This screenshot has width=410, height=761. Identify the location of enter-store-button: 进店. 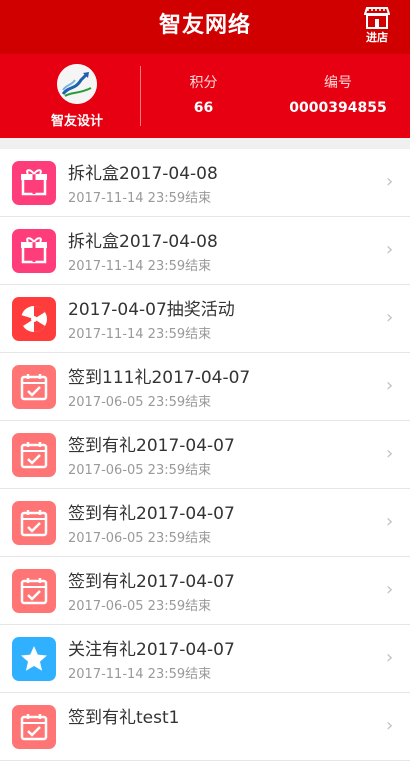
(377, 27).